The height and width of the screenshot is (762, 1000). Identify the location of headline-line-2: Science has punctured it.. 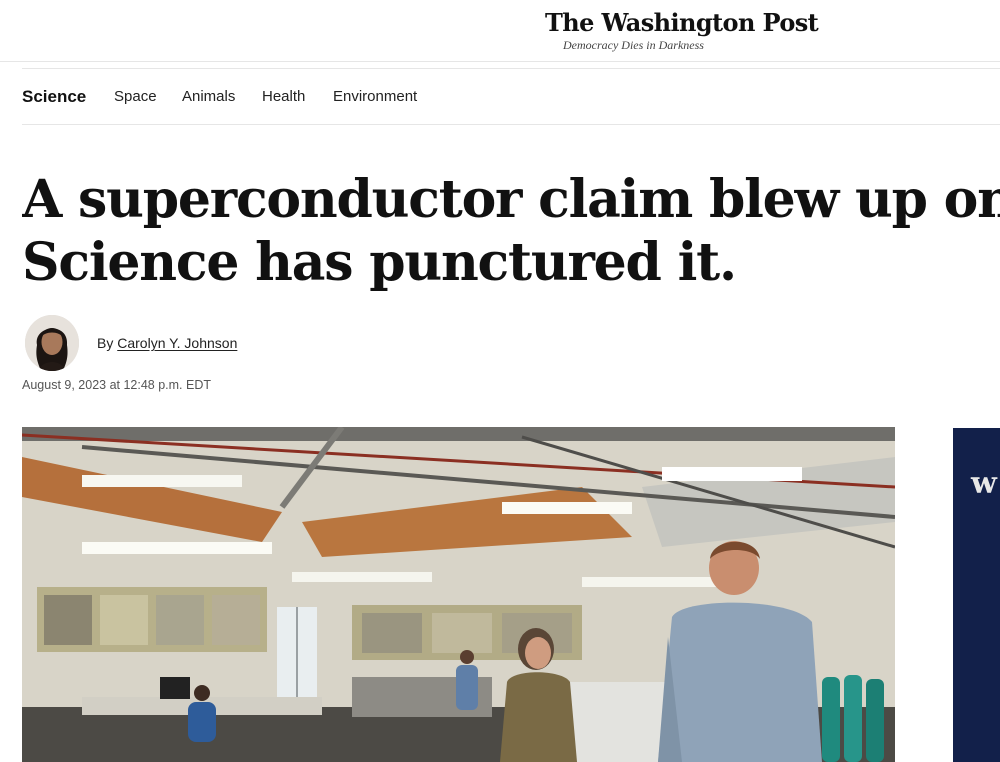
(379, 262).